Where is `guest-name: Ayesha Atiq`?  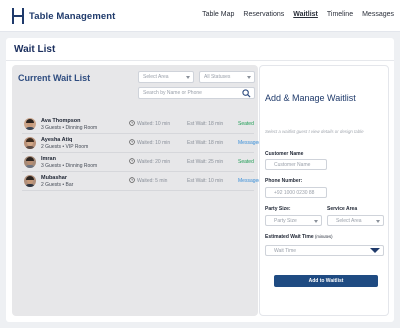
guest-name: Ayesha Atiq is located at coordinates (57, 140).